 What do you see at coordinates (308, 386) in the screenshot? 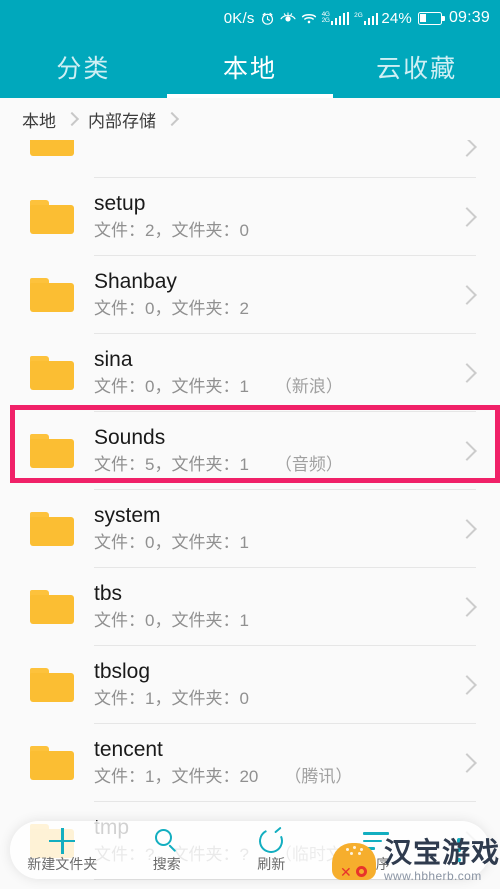
I see `list-item-note: （新浪）` at bounding box center [308, 386].